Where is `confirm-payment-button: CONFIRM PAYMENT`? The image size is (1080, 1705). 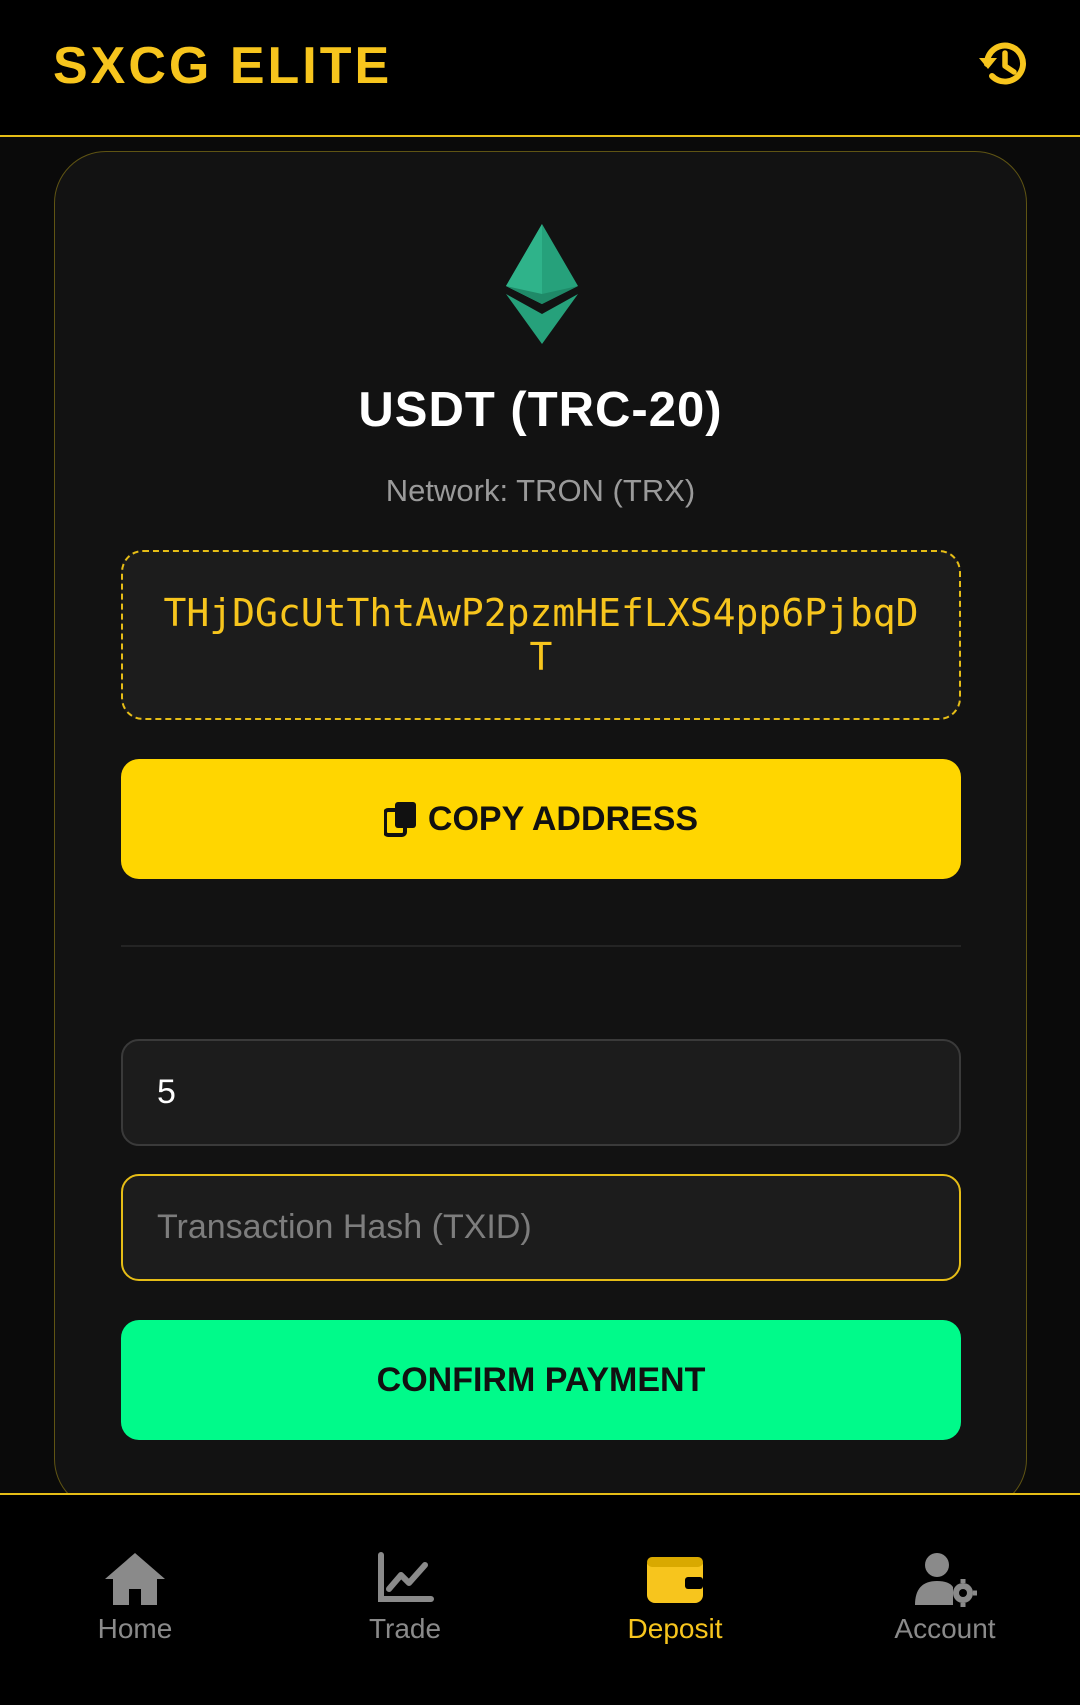
confirm-payment-button: CONFIRM PAYMENT is located at coordinates (541, 1380).